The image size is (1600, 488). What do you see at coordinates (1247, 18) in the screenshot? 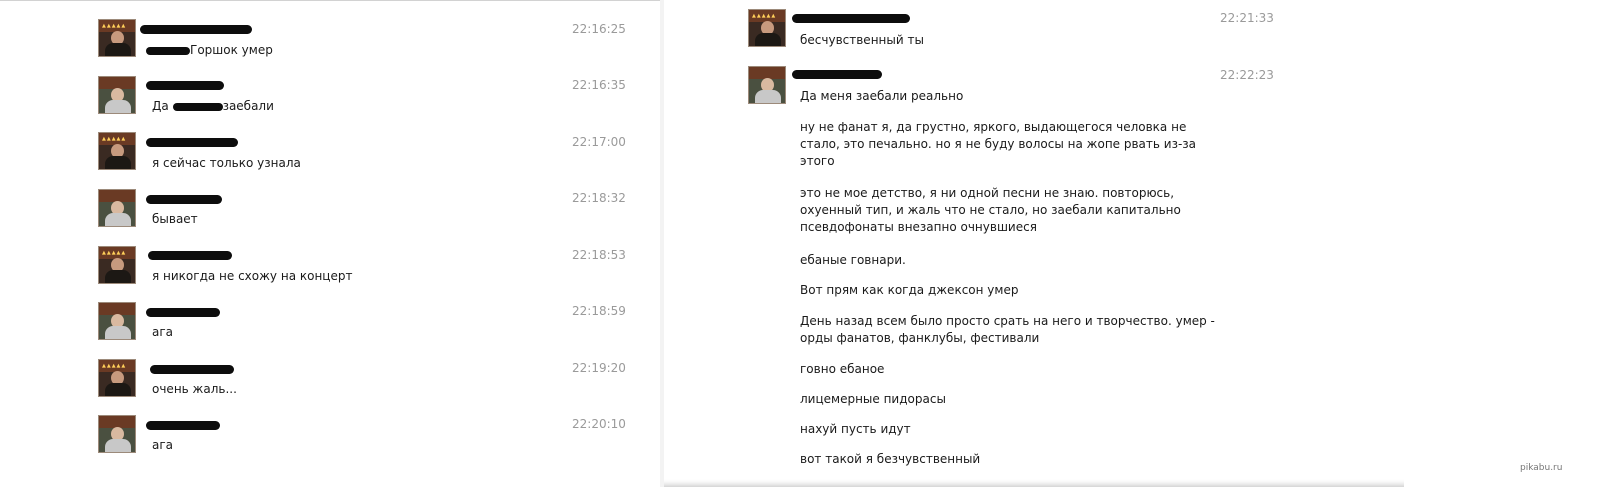
I see `message-time: 22:21:33` at bounding box center [1247, 18].